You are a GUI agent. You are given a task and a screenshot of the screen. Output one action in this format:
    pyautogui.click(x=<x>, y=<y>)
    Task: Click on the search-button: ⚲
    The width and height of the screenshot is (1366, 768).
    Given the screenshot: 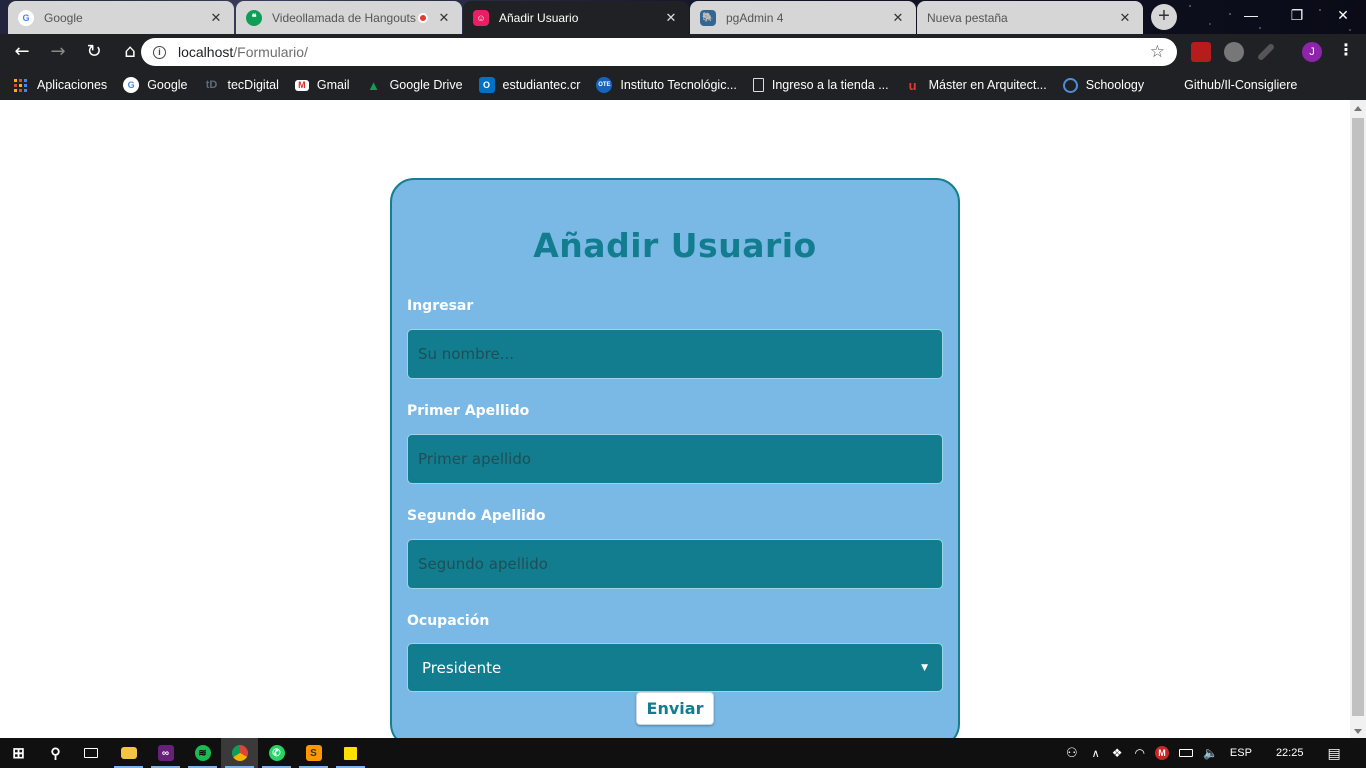 What is the action you would take?
    pyautogui.click(x=55, y=753)
    